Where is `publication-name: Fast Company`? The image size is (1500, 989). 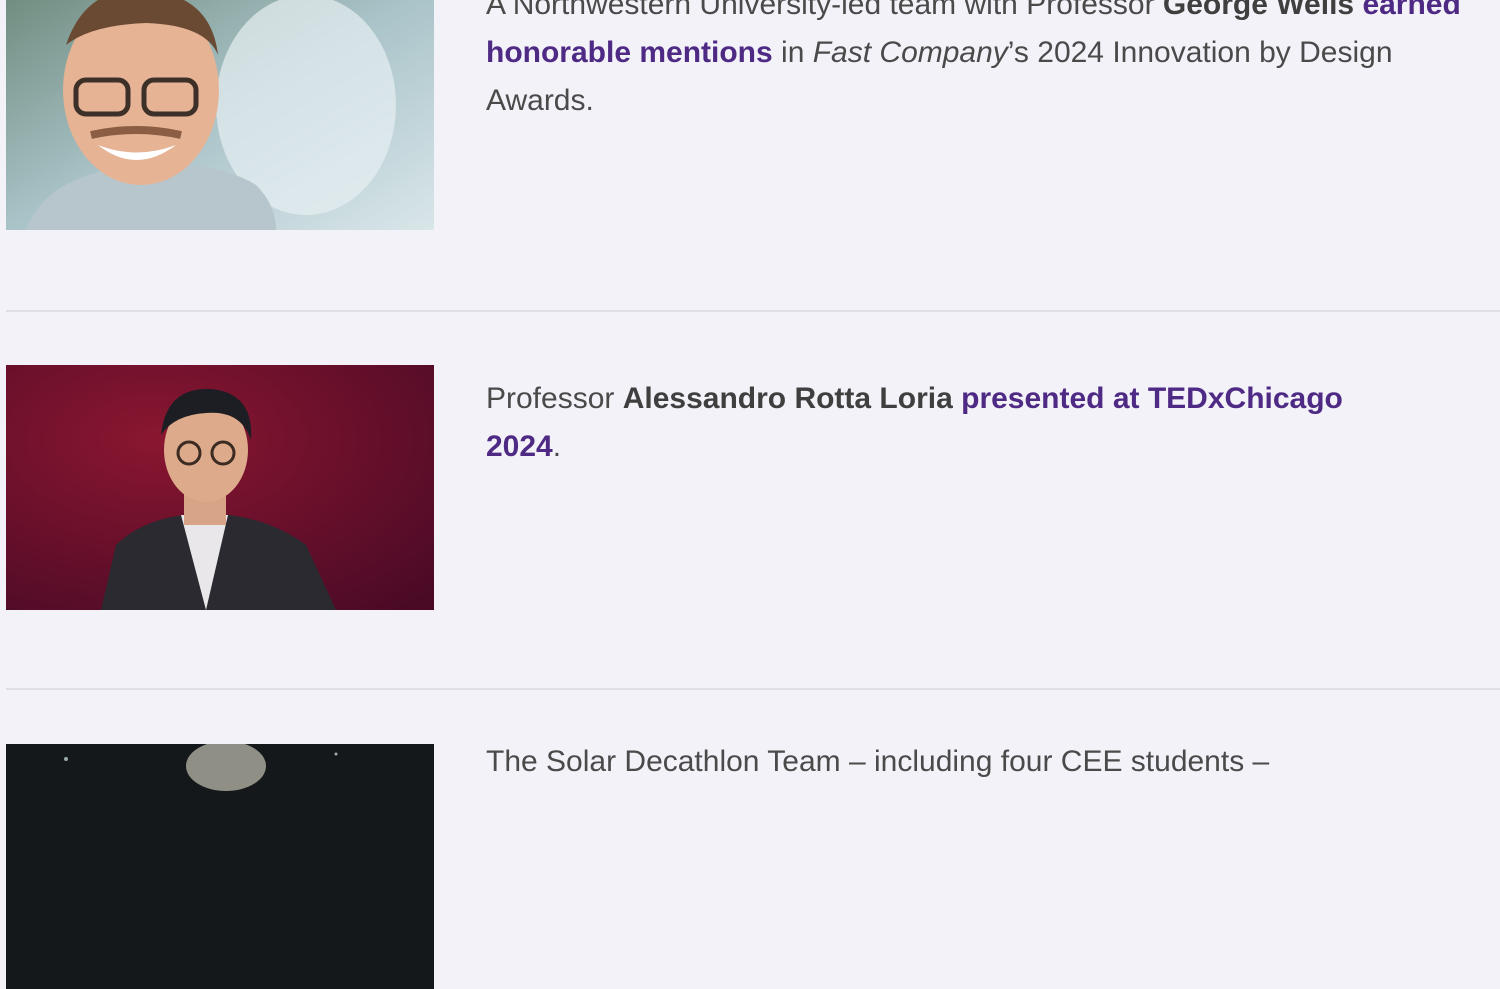
publication-name: Fast Company is located at coordinates (910, 52).